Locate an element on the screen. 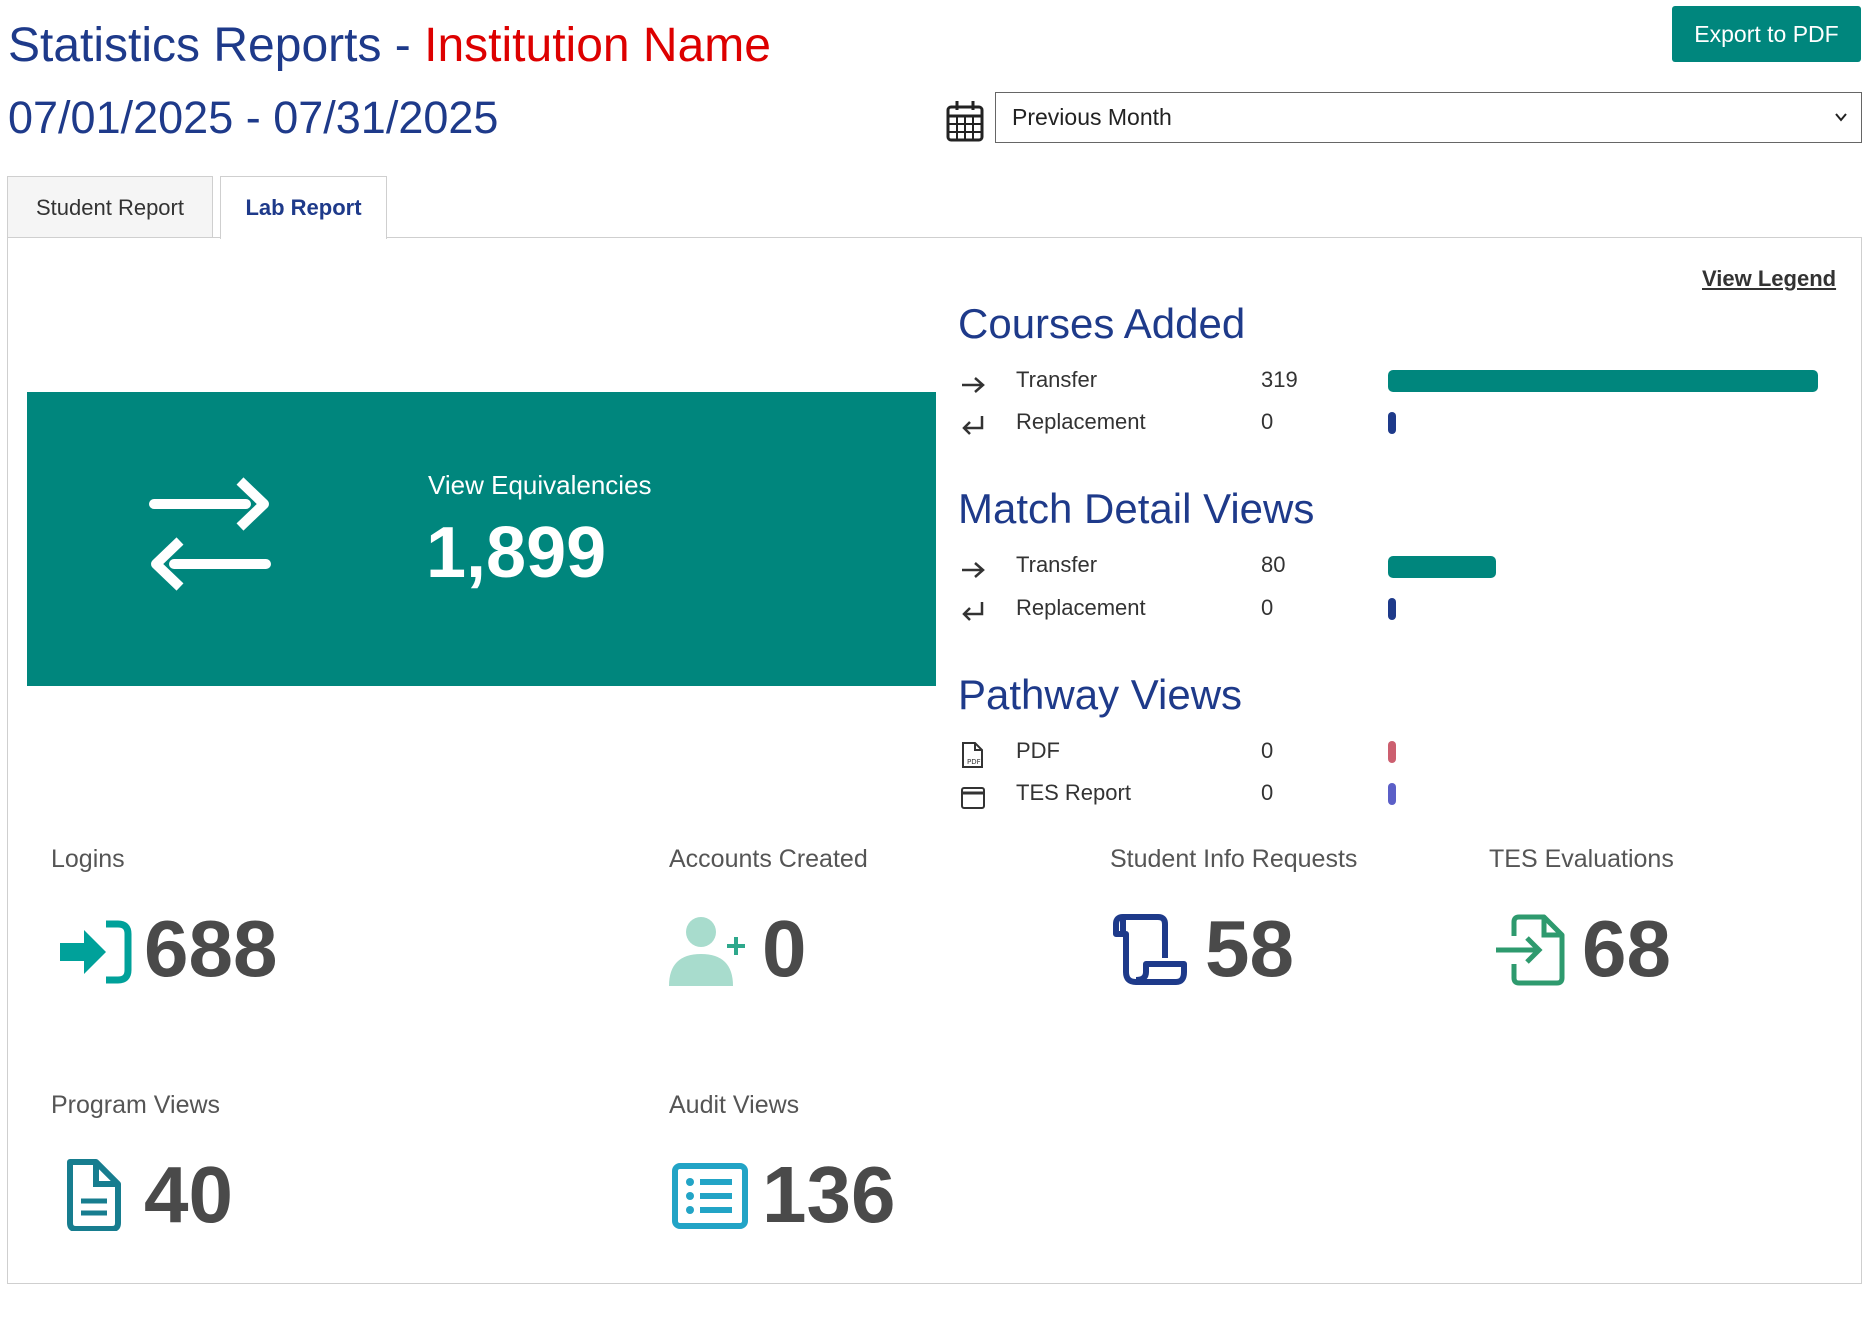 The height and width of the screenshot is (1324, 1866). audit-views-label: Audit Views is located at coordinates (734, 1105).